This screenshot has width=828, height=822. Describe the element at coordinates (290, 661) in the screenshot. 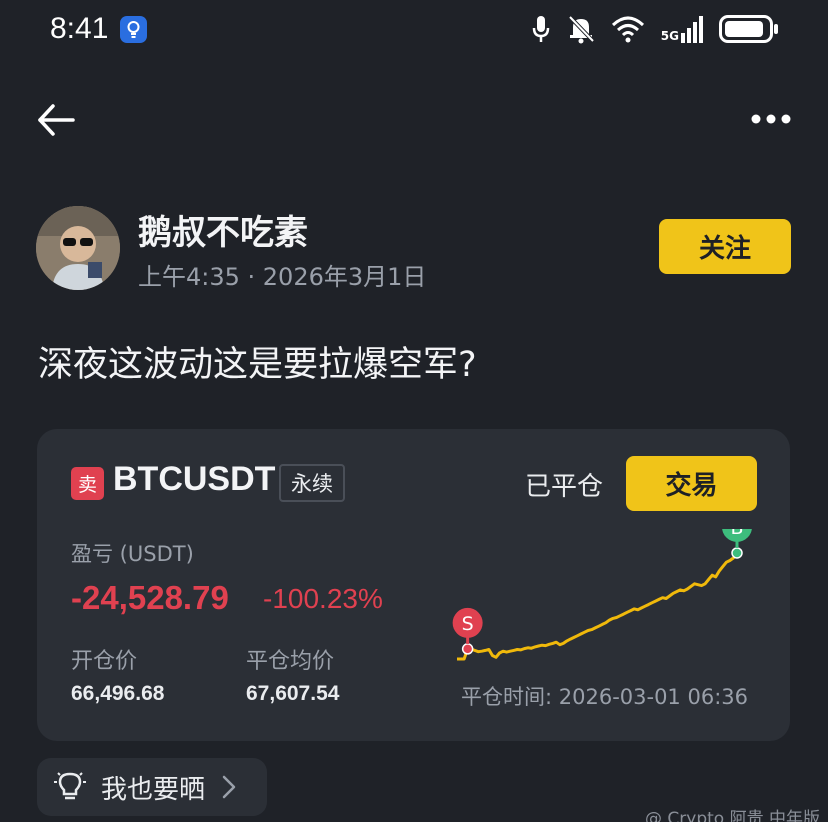

I see `avg-close-label: 平仓均价` at that location.